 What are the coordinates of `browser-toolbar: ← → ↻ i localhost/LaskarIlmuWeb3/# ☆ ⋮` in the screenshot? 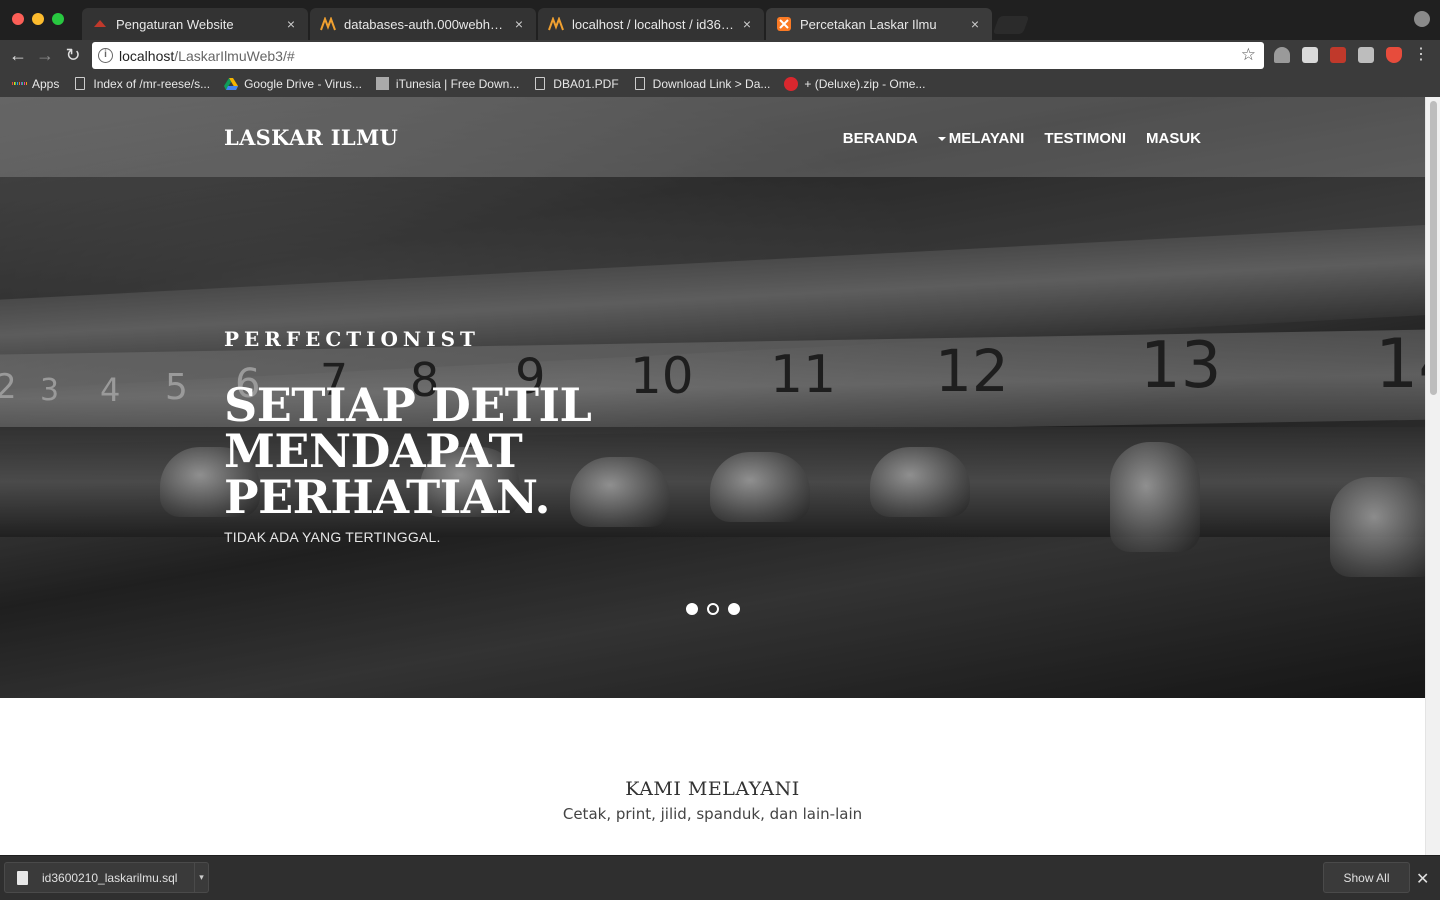 It's located at (720, 55).